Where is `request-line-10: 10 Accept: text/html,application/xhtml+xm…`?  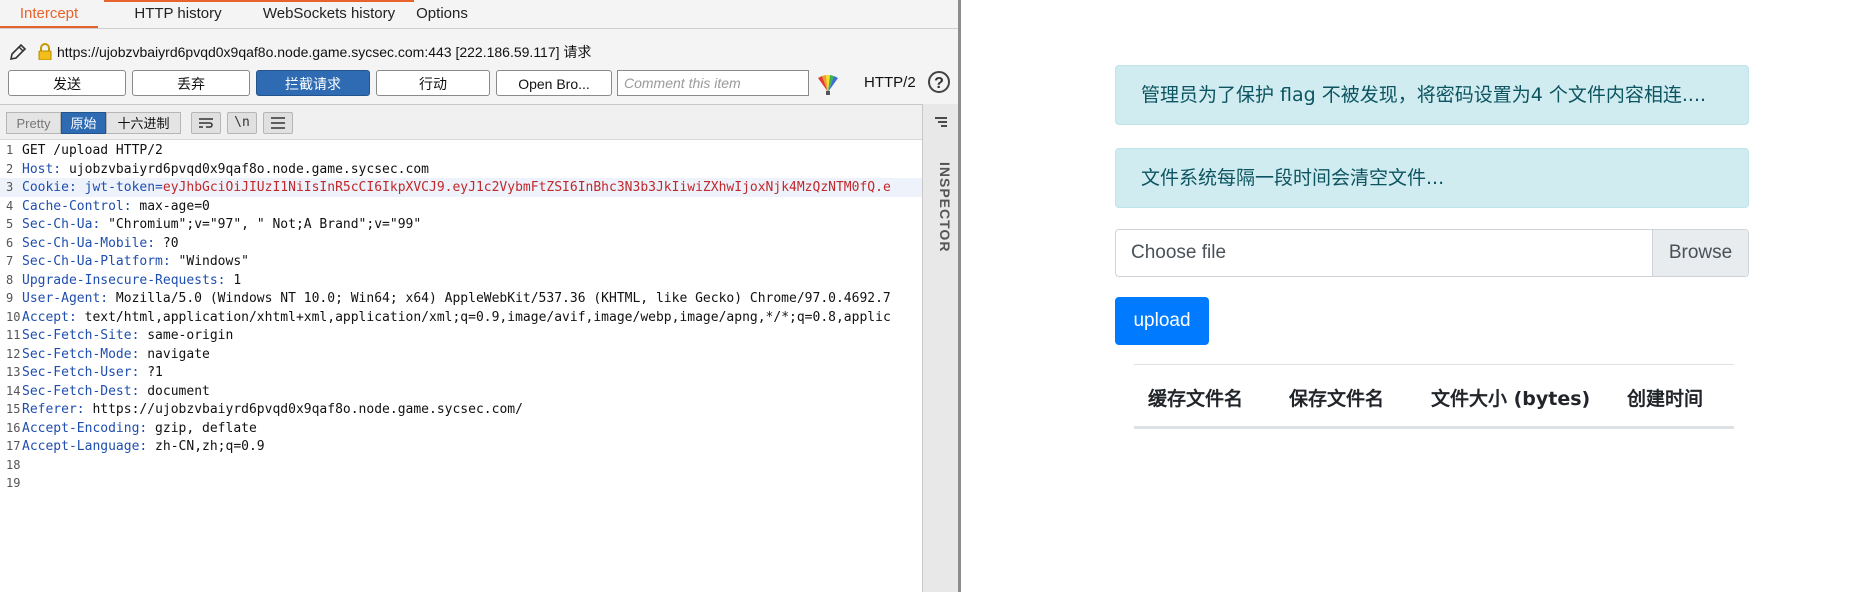 request-line-10: 10 Accept: text/html,application/xhtml+xm… is located at coordinates (448, 317).